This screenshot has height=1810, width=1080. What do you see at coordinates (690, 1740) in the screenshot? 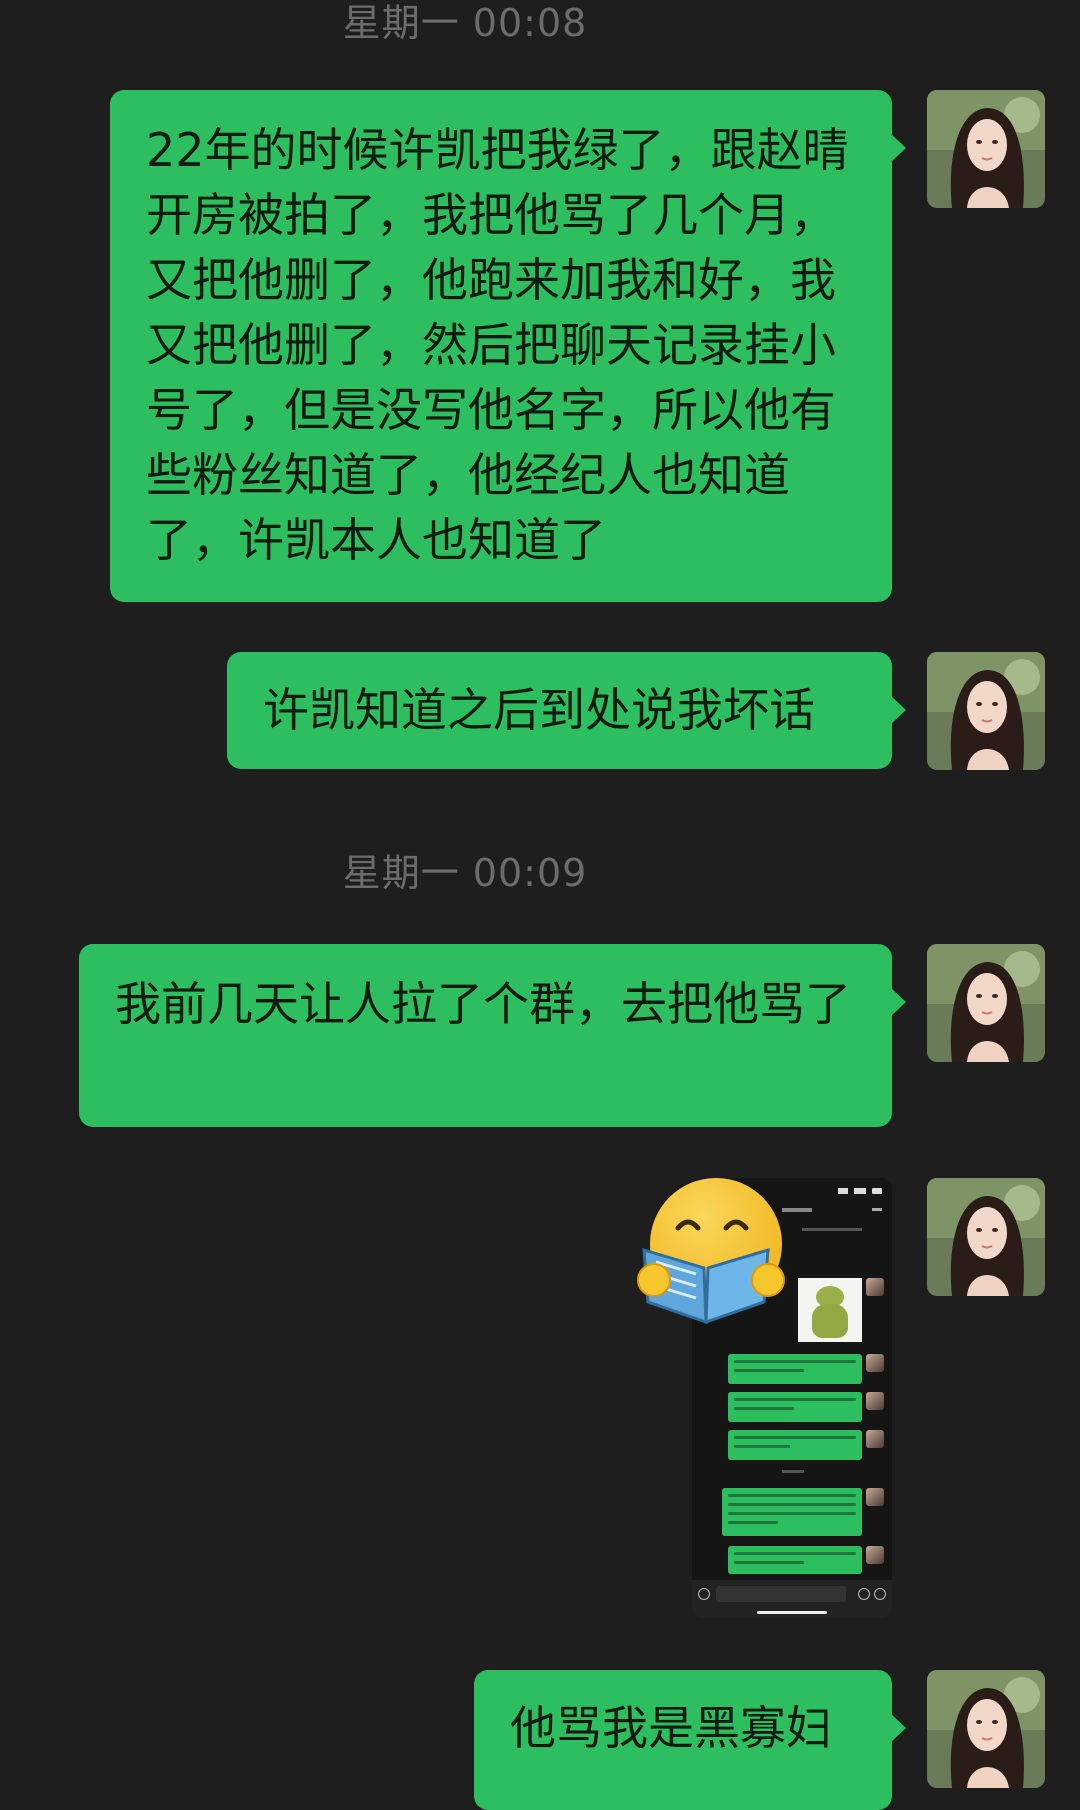
I see `message-bubble: 他骂我是黑寡妇` at bounding box center [690, 1740].